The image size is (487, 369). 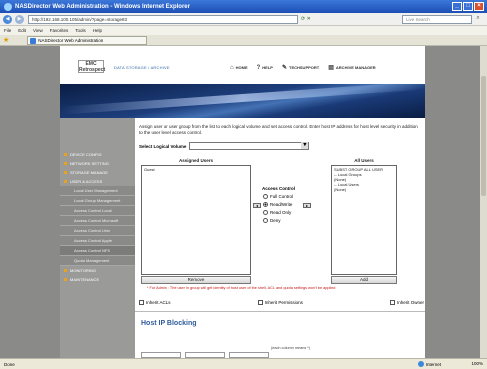 I want to click on sidebar-item-device-config: DEVICE CONFIG, so click(x=97, y=154).